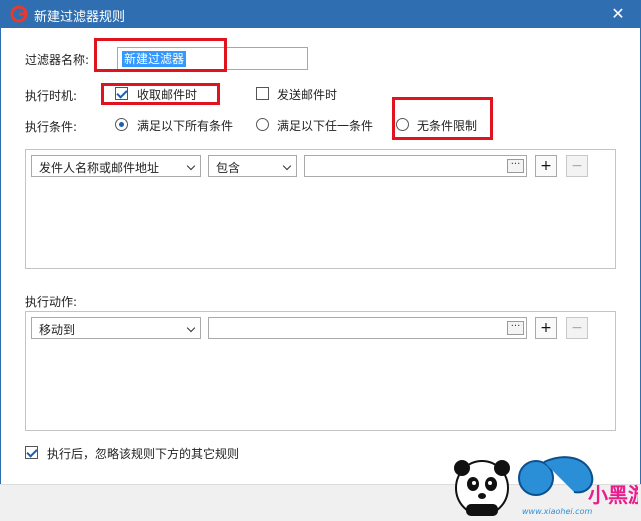 This screenshot has width=641, height=521. What do you see at coordinates (618, 14) in the screenshot?
I see `close-icon: ✕` at bounding box center [618, 14].